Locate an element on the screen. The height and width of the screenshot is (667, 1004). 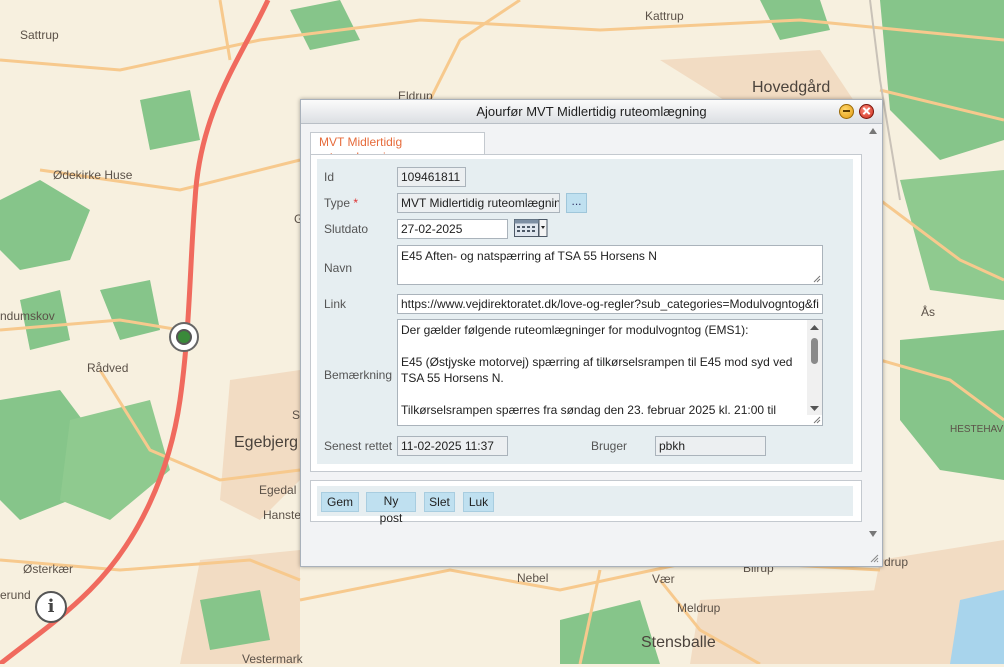
ny-post-button: Ny post is located at coordinates (391, 508).